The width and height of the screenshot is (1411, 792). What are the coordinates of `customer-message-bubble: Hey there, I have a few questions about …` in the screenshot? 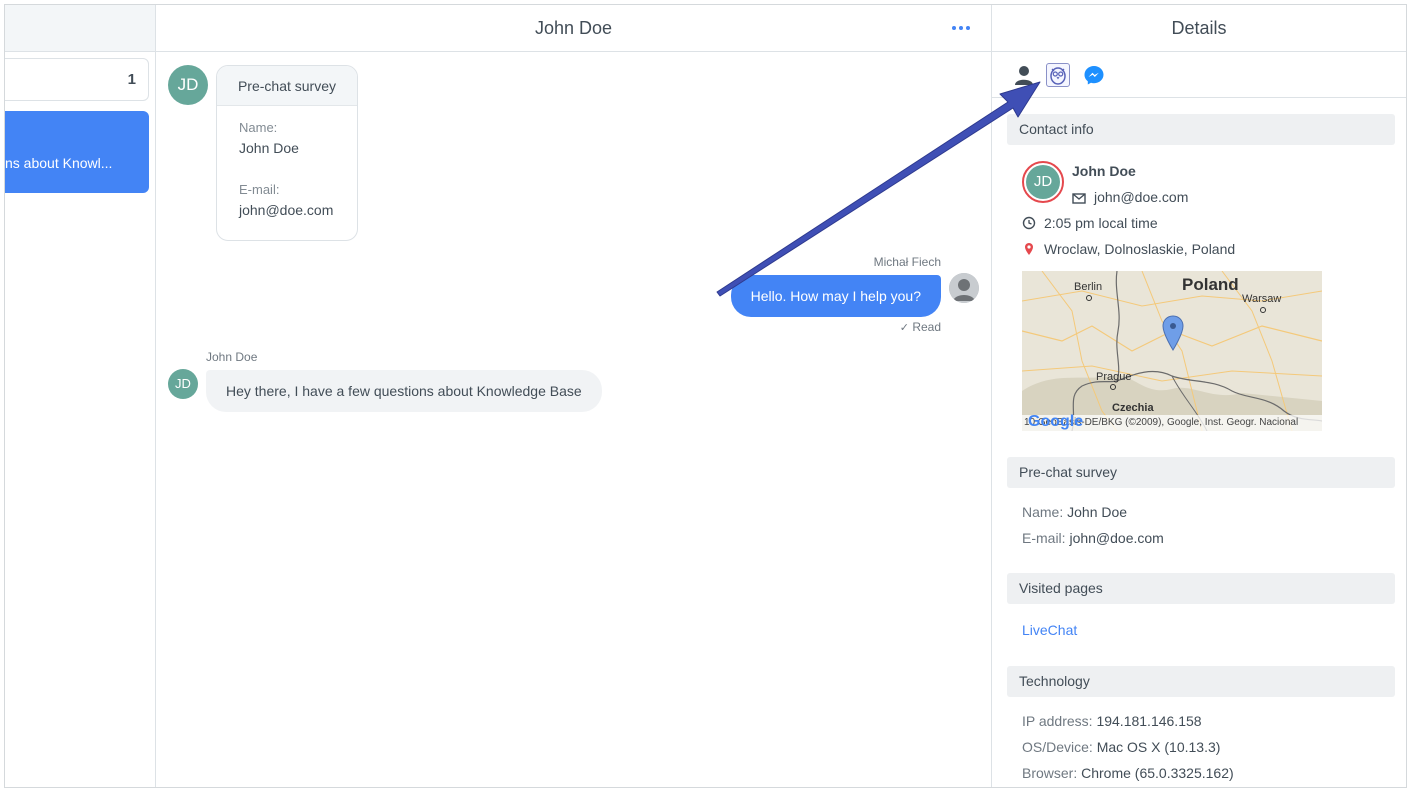 It's located at (404, 391).